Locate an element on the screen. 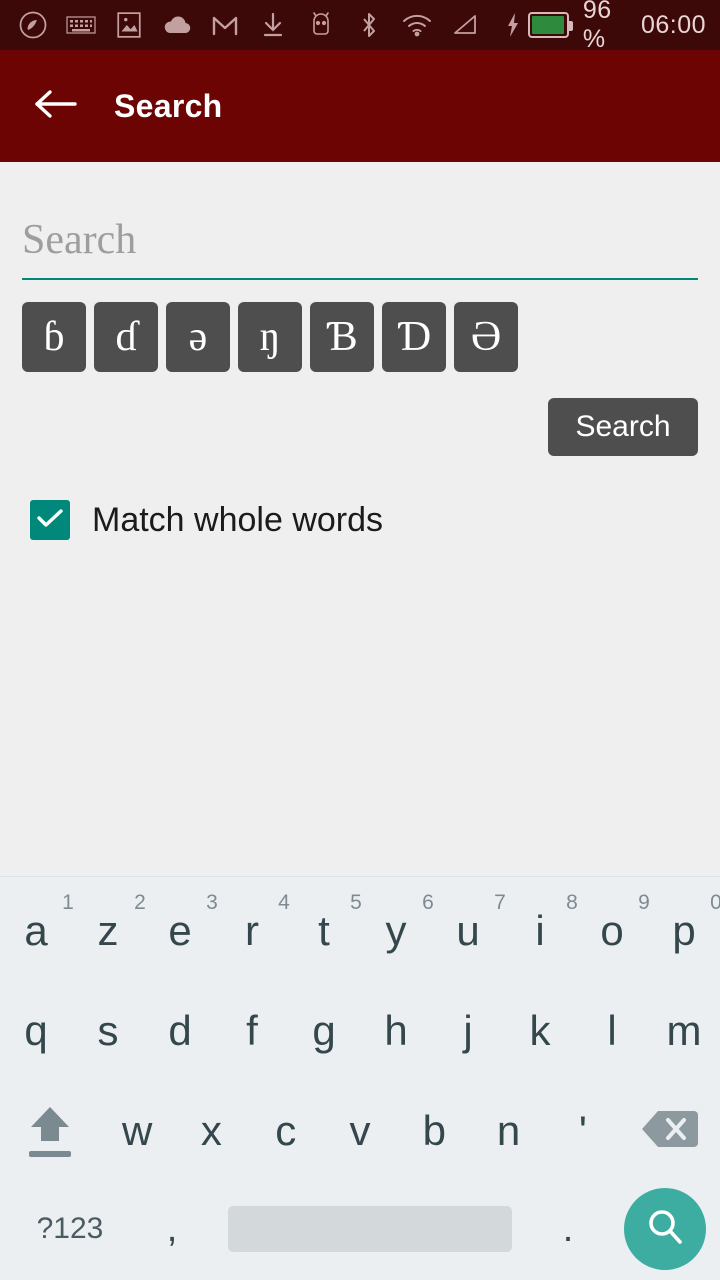 The height and width of the screenshot is (1280, 720). app-bar: Search is located at coordinates (360, 106).